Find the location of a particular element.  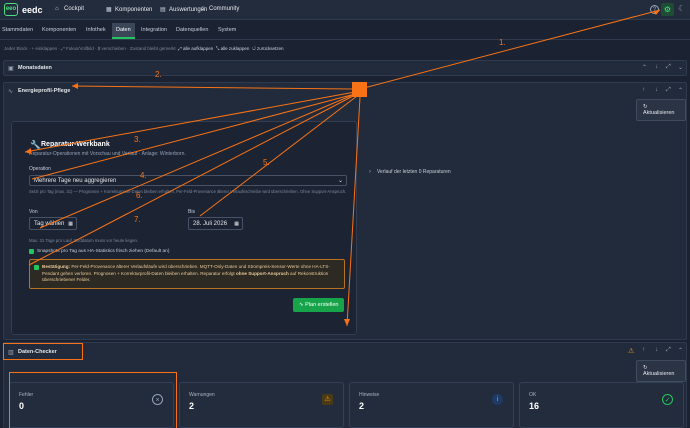

annotation-7: 7. is located at coordinates (137, 219).